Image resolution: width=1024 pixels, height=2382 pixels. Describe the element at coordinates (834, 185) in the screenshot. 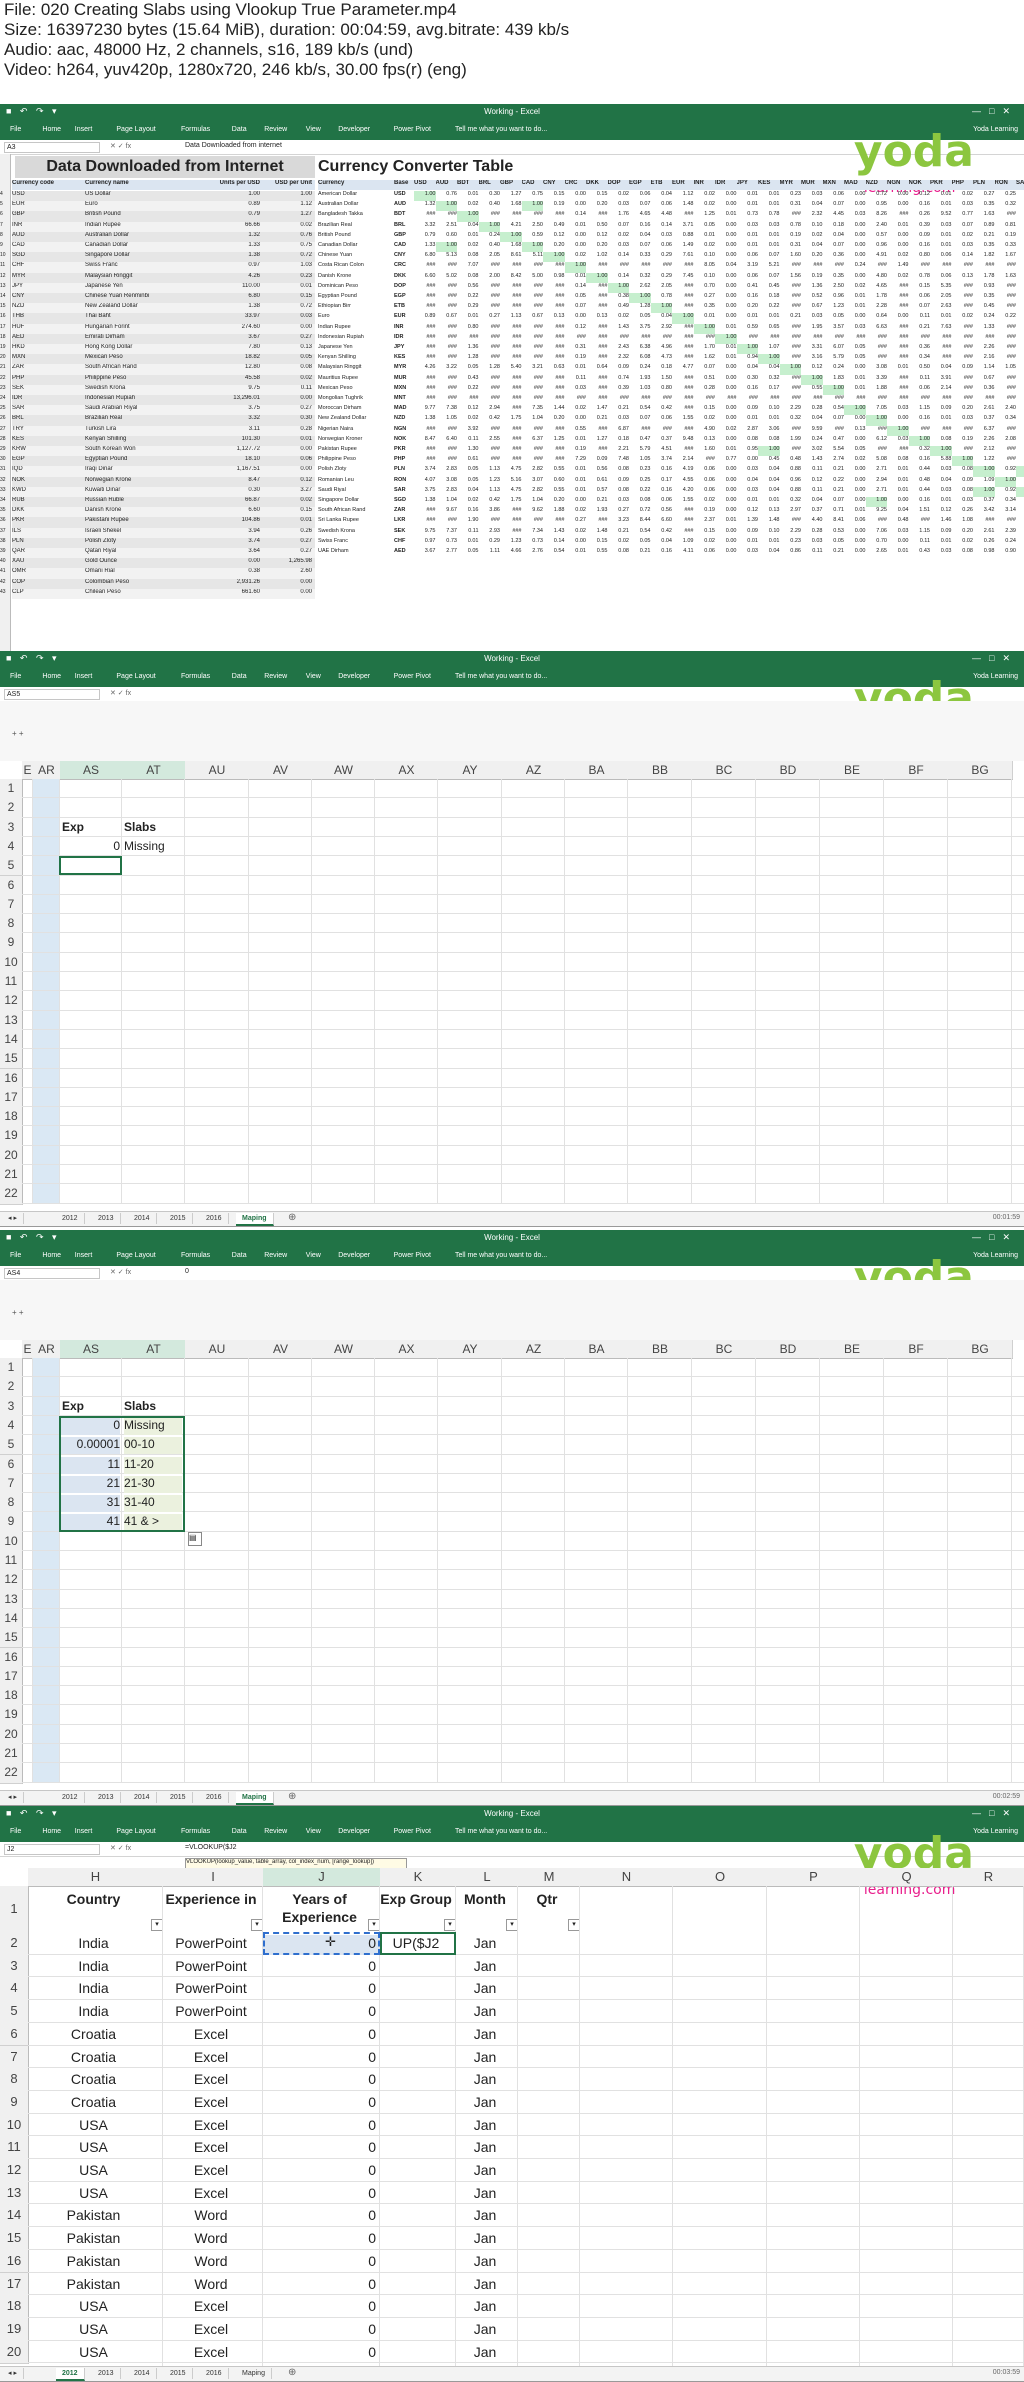

I see `right-header-mxn: MXN` at that location.